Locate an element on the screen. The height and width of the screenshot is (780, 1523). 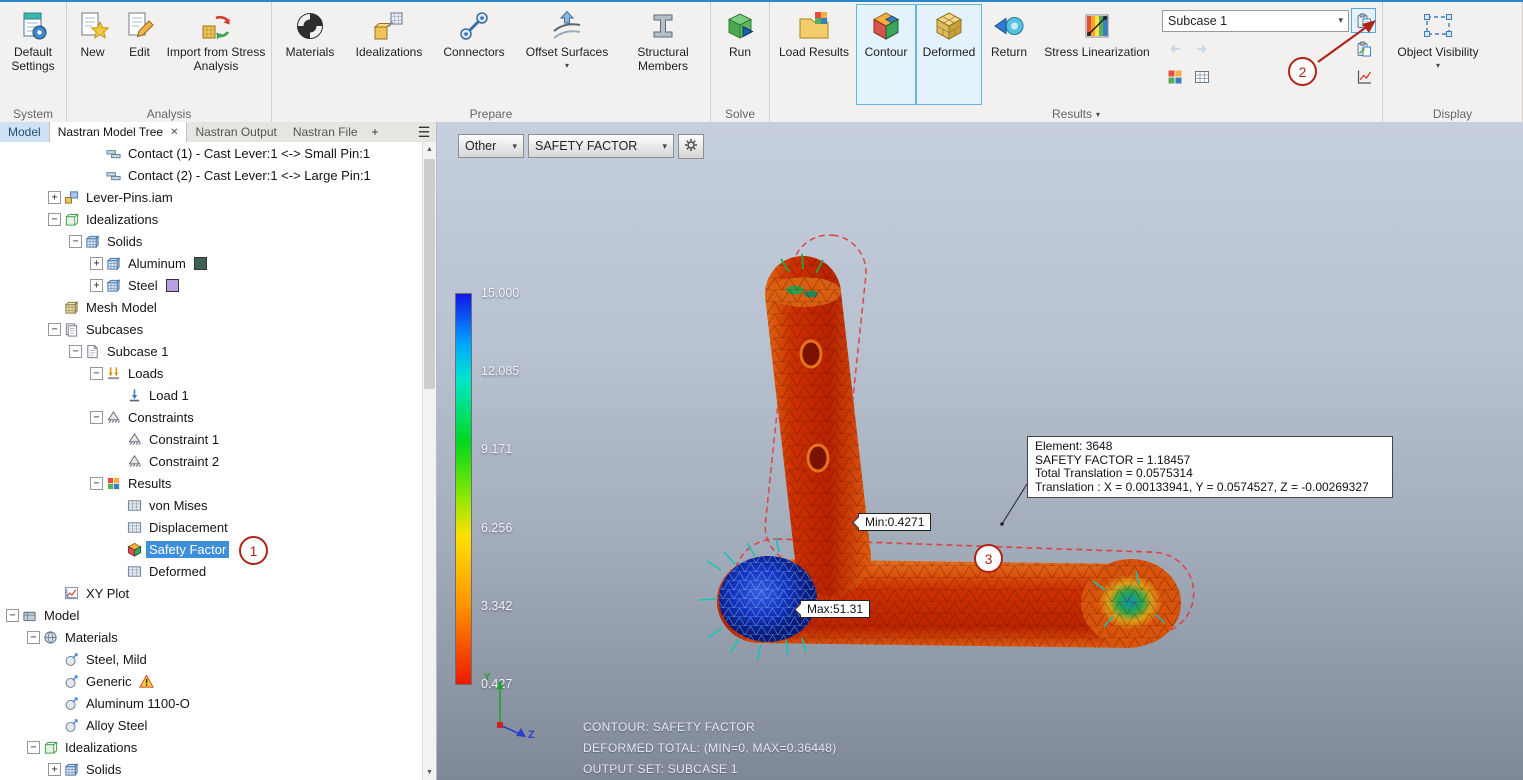
tree-item-label: Steel, Mild is located at coordinates (116, 659).